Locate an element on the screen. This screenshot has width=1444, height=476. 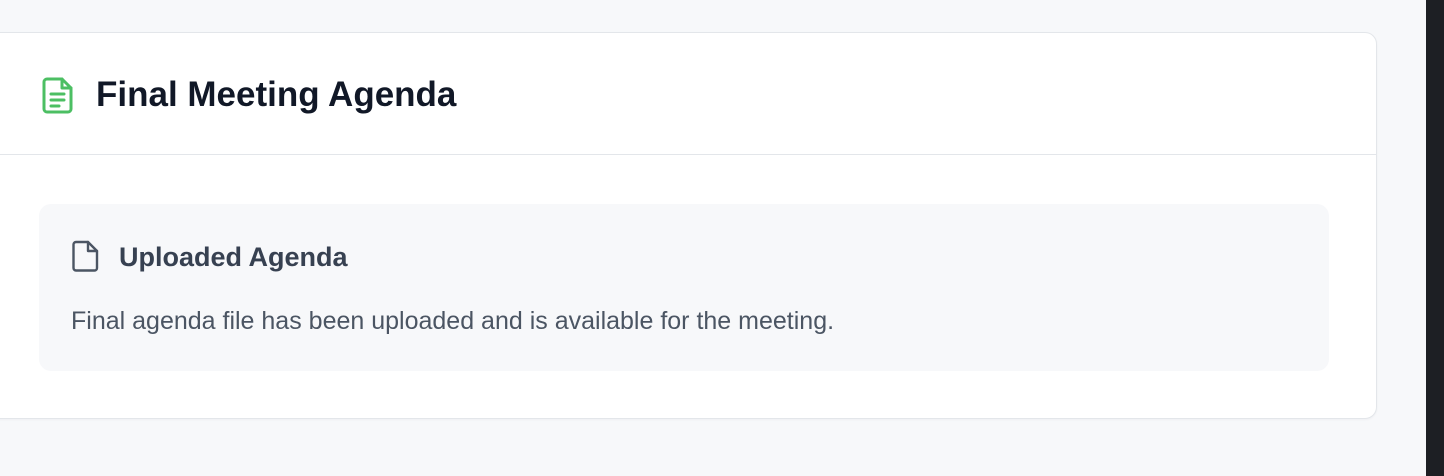
card-title: Final Meeting Agenda is located at coordinates (276, 94).